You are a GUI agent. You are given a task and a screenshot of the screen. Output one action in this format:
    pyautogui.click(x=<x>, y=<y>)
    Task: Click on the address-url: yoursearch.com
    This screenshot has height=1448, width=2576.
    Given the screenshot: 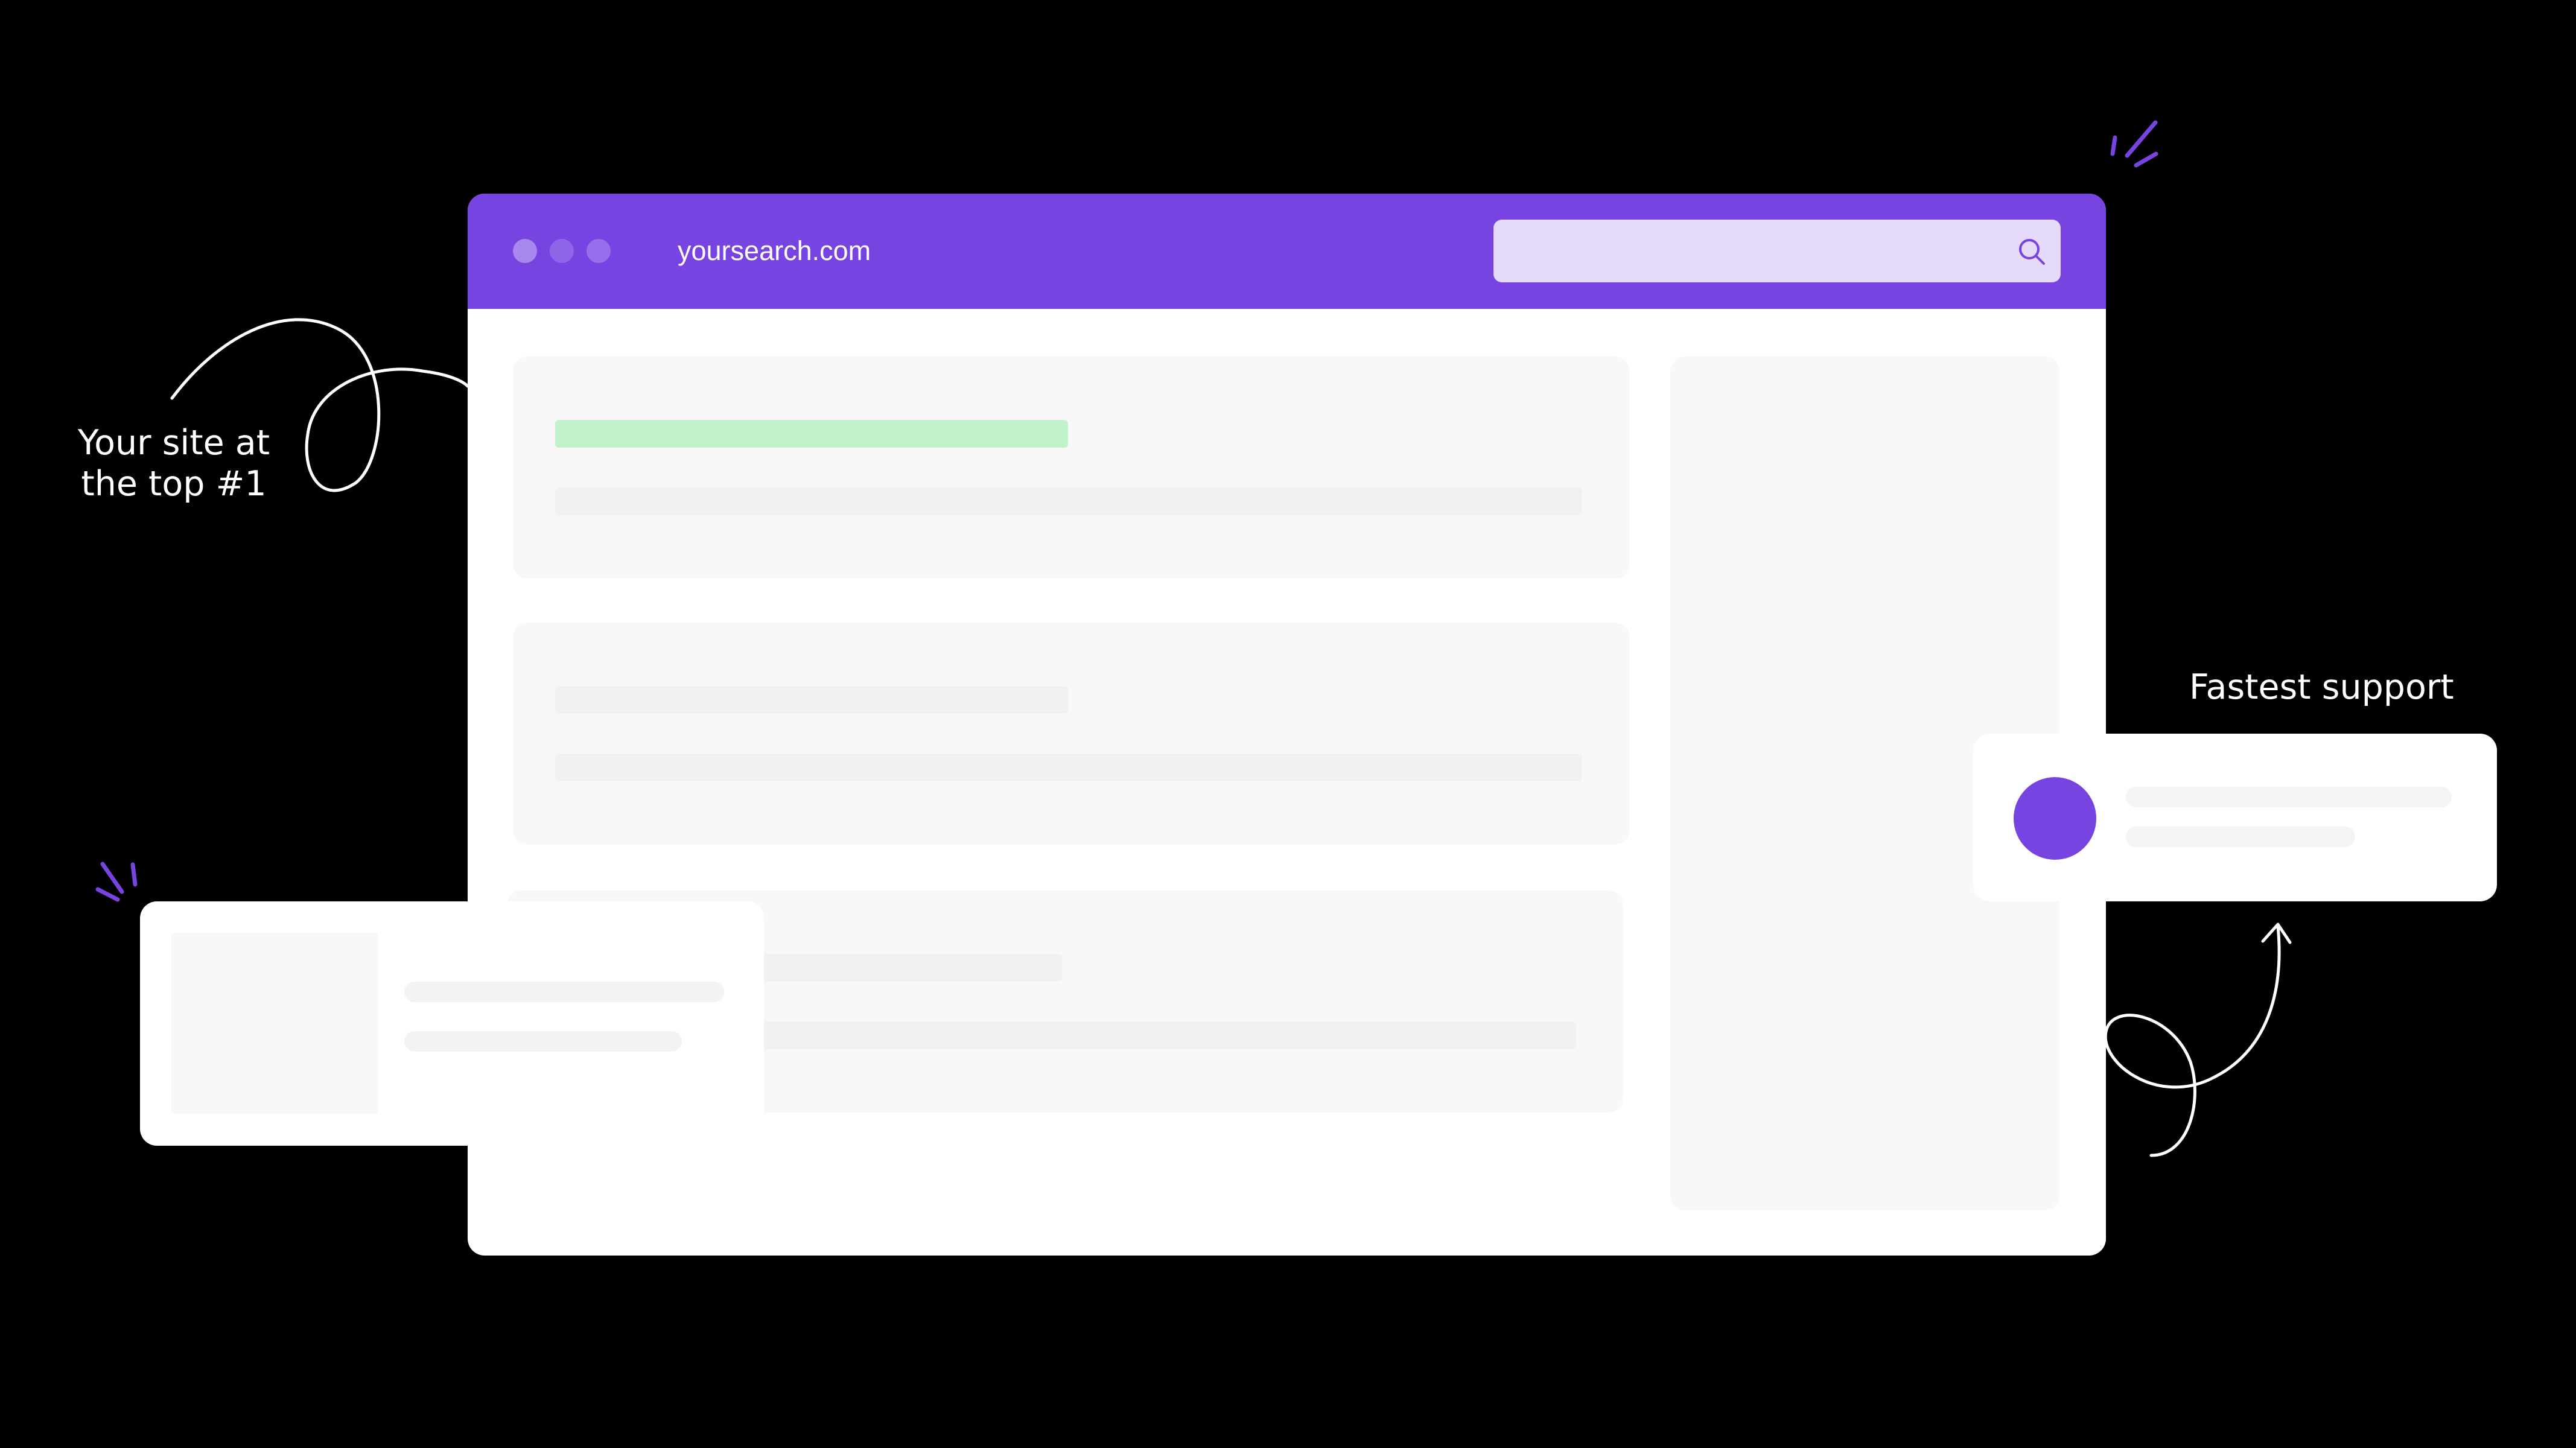 What is the action you would take?
    pyautogui.click(x=774, y=251)
    